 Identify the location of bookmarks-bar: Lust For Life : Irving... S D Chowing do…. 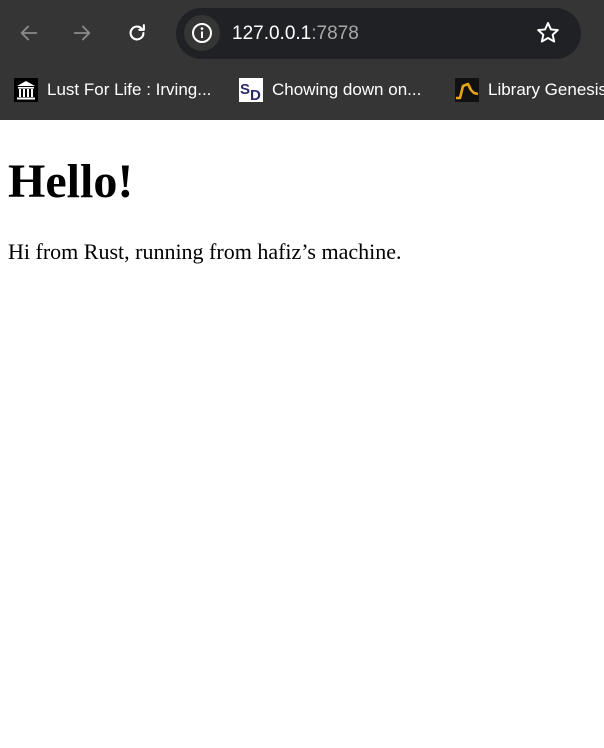
(302, 90).